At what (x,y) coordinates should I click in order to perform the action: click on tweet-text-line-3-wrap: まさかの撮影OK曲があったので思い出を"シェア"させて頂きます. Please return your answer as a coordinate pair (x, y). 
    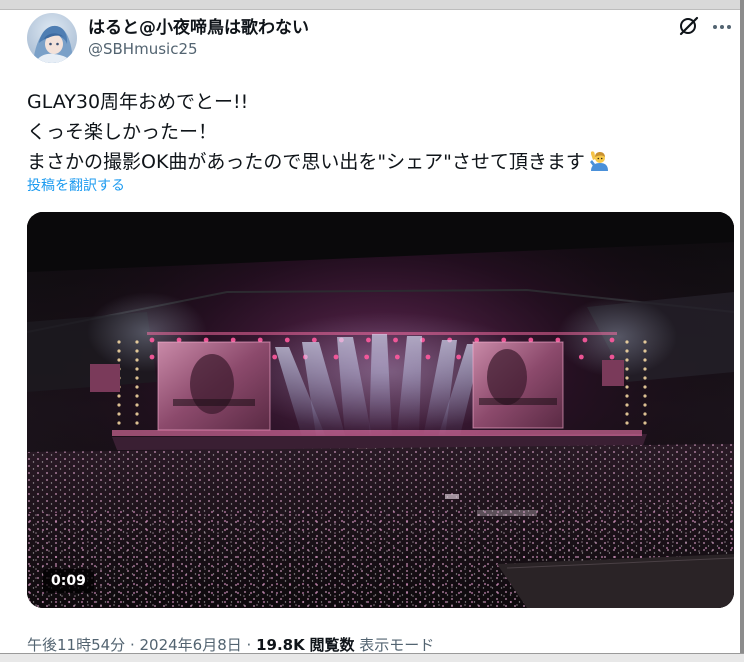
    Looking at the image, I should click on (377, 164).